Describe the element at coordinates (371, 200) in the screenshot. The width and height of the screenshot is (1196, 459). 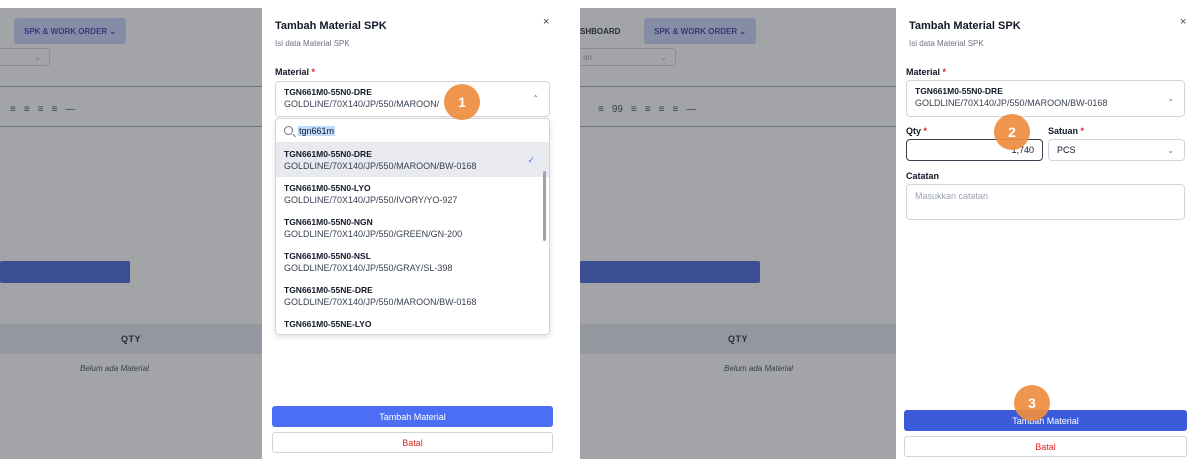
I see `option-desc: GOLDLINE/70X140/JP/550/IVORY/YO-927` at that location.